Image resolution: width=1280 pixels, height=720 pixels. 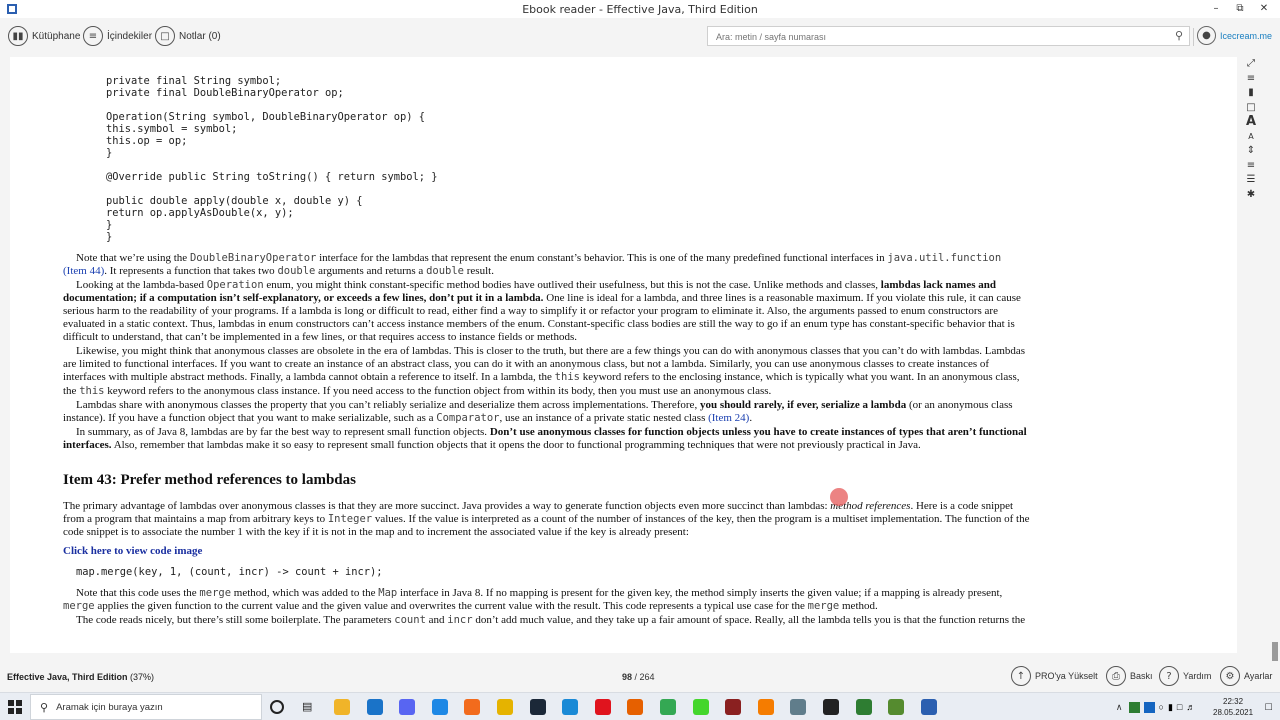 What do you see at coordinates (142, 677) in the screenshot?
I see `reading-progress: (37%)` at bounding box center [142, 677].